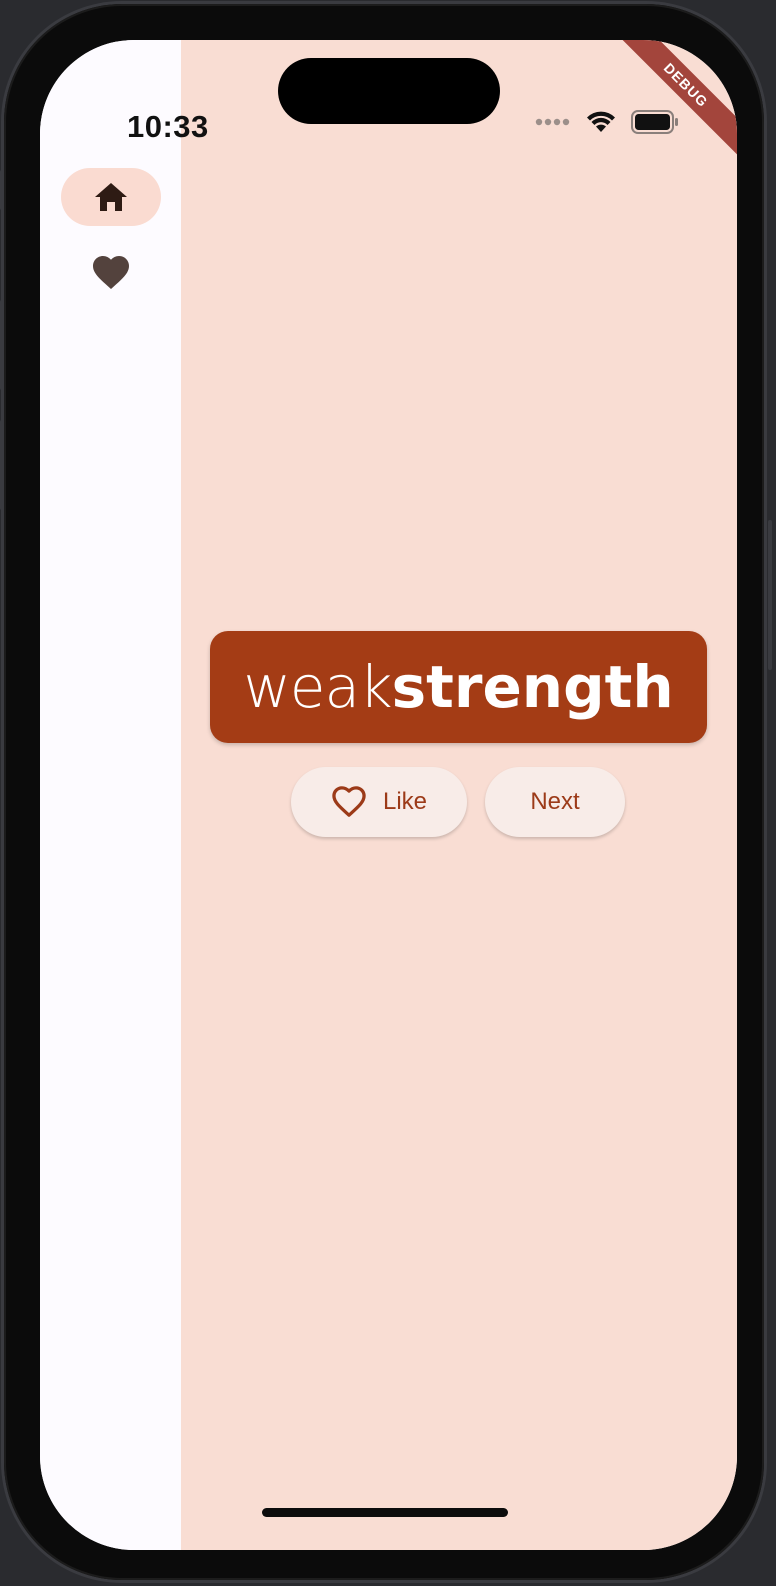 The height and width of the screenshot is (1586, 776). What do you see at coordinates (601, 121) in the screenshot?
I see `wifi-icon` at bounding box center [601, 121].